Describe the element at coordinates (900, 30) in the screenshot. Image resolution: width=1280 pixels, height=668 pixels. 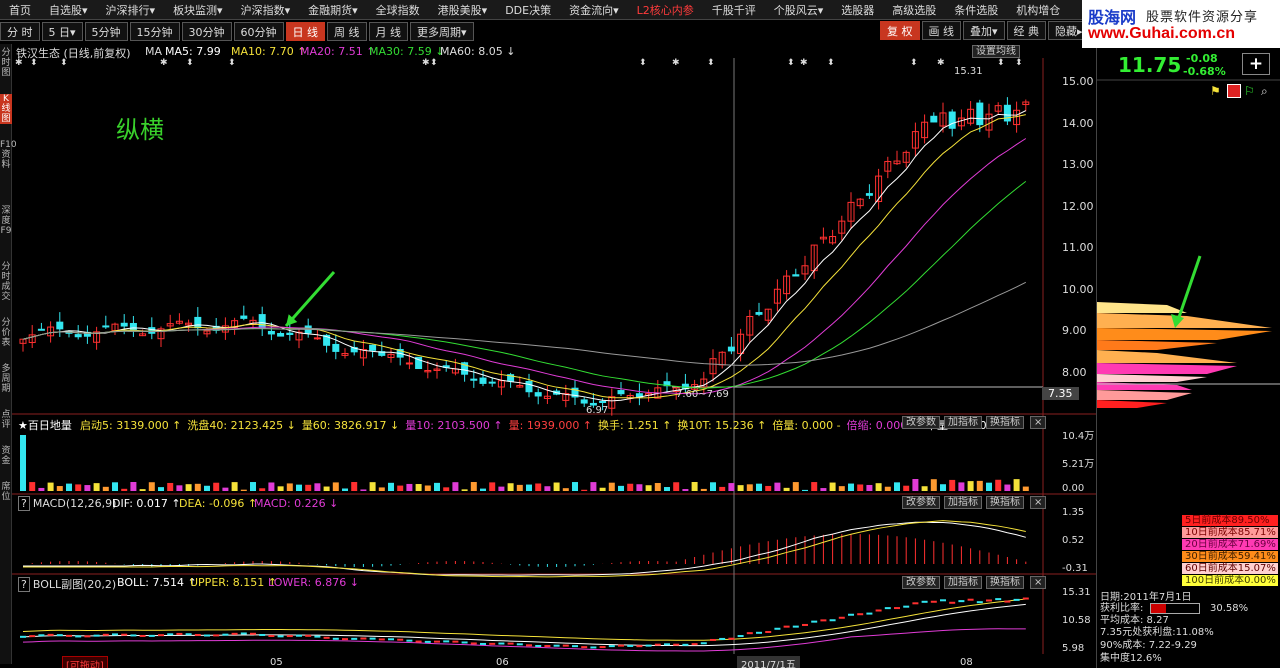
I see `tool-button: 复 权` at that location.